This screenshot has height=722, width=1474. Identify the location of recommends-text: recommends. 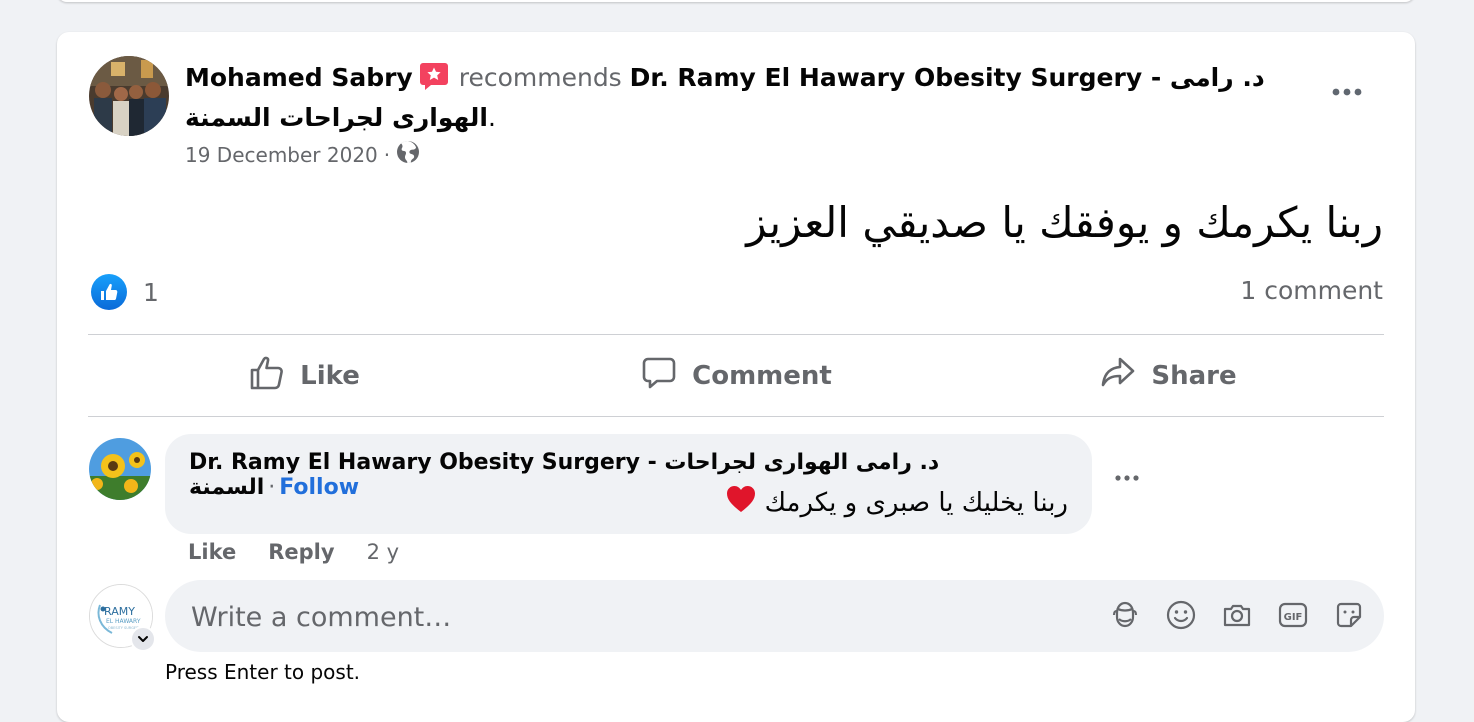
(540, 77).